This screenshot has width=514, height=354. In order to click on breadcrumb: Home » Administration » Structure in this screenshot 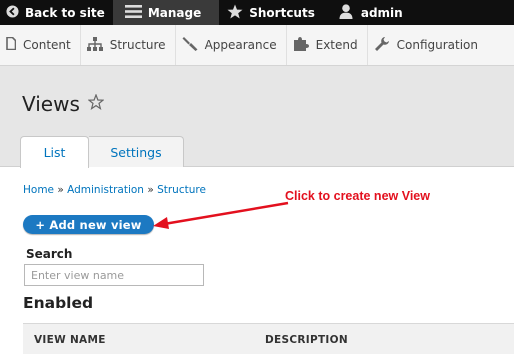, I will do `click(114, 190)`.